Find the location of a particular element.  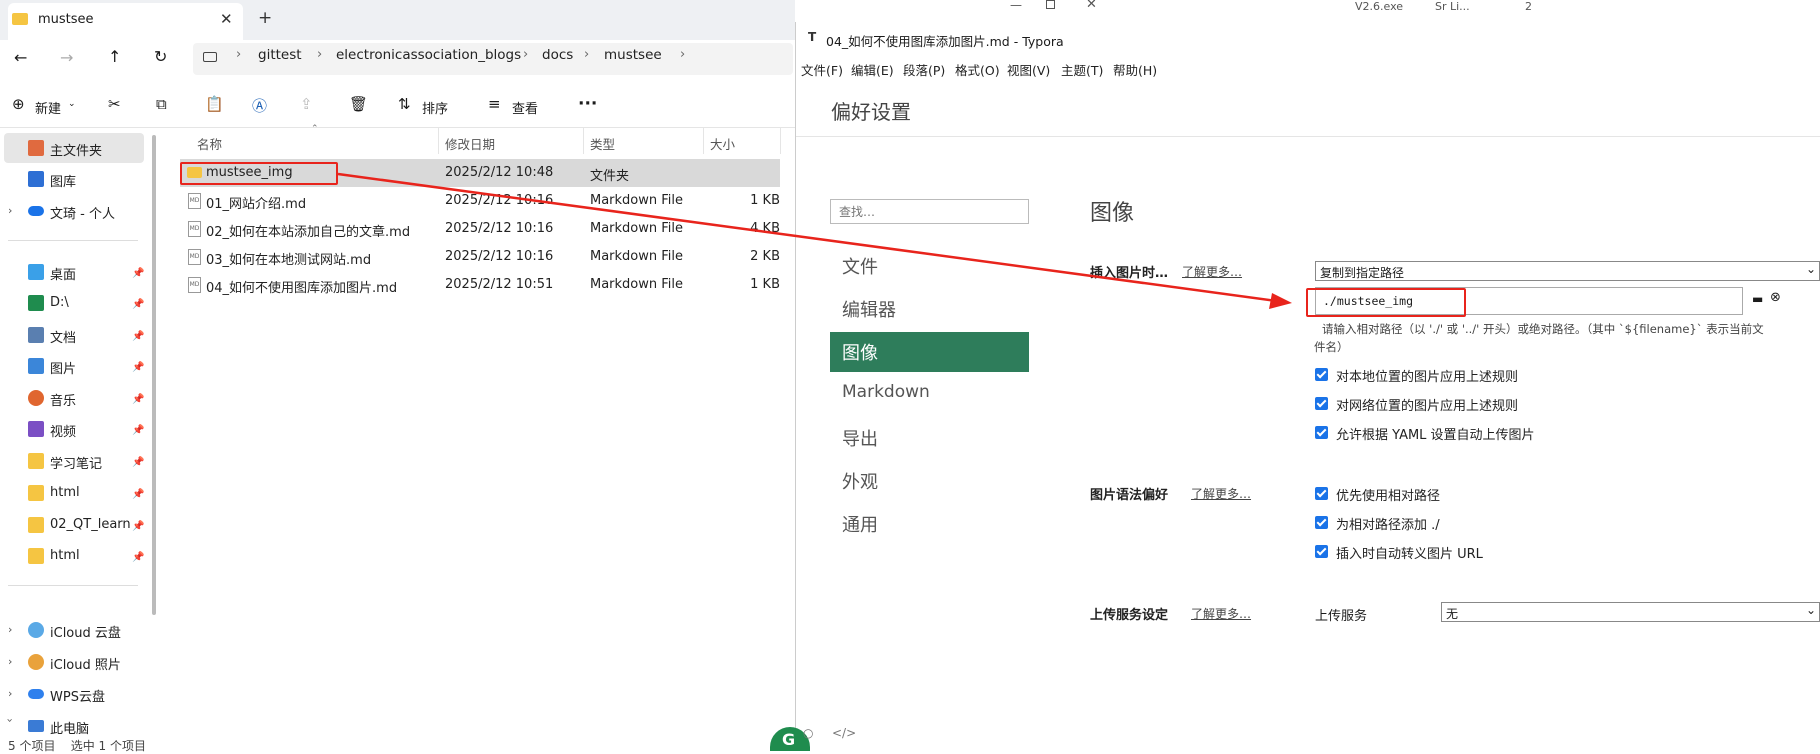

annotation-arrow is located at coordinates (814, 240).